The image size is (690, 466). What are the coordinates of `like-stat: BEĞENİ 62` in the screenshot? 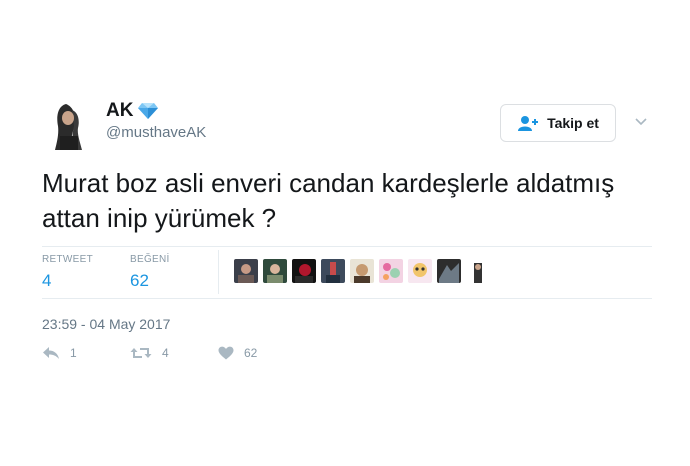 It's located at (150, 272).